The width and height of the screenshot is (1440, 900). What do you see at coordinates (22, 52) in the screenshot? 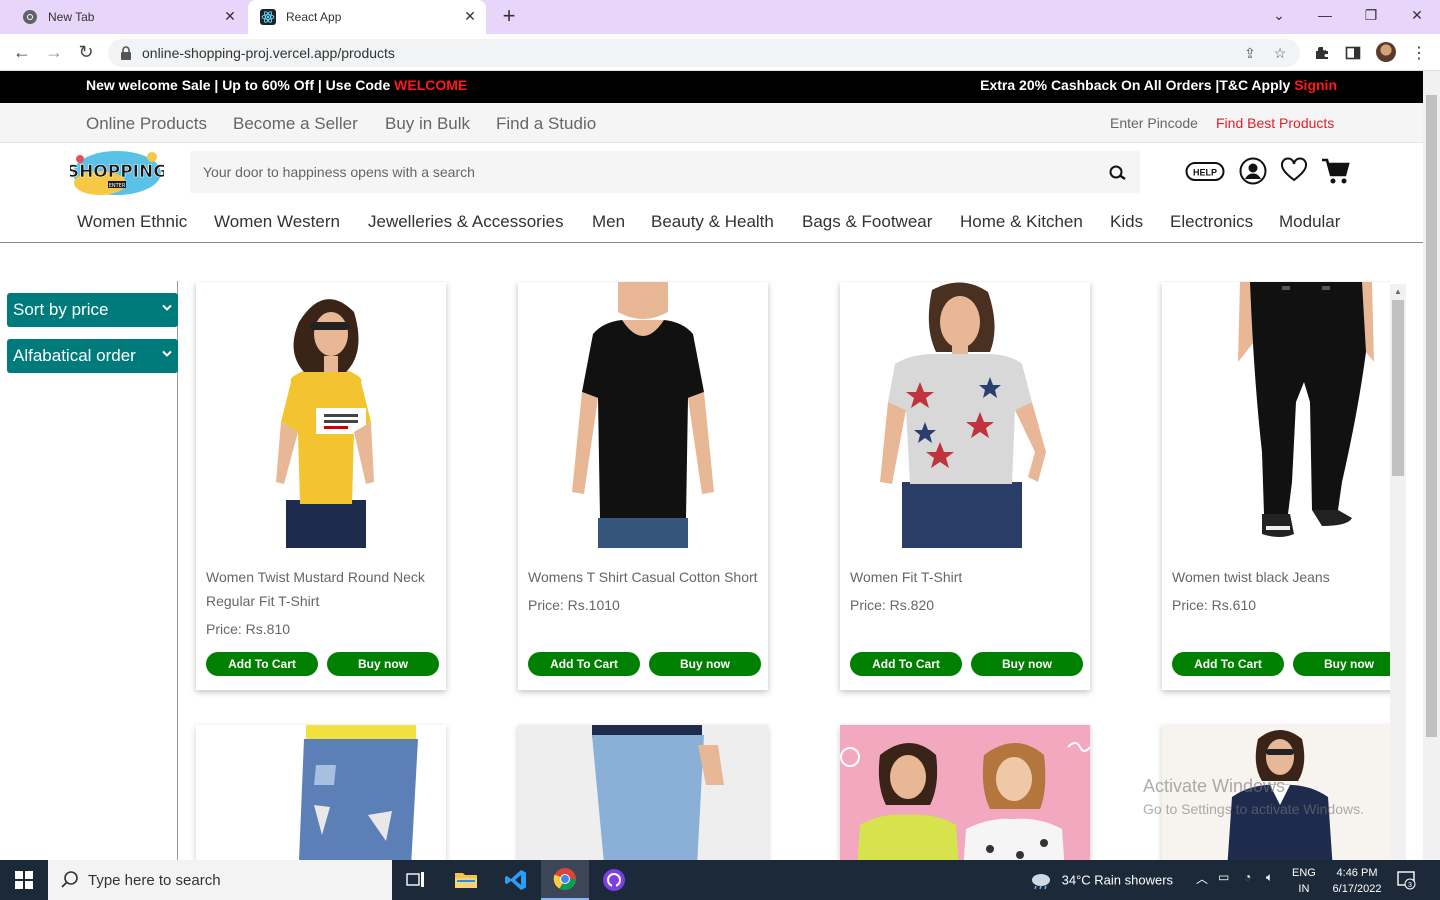
I see `back-button: ←` at bounding box center [22, 52].